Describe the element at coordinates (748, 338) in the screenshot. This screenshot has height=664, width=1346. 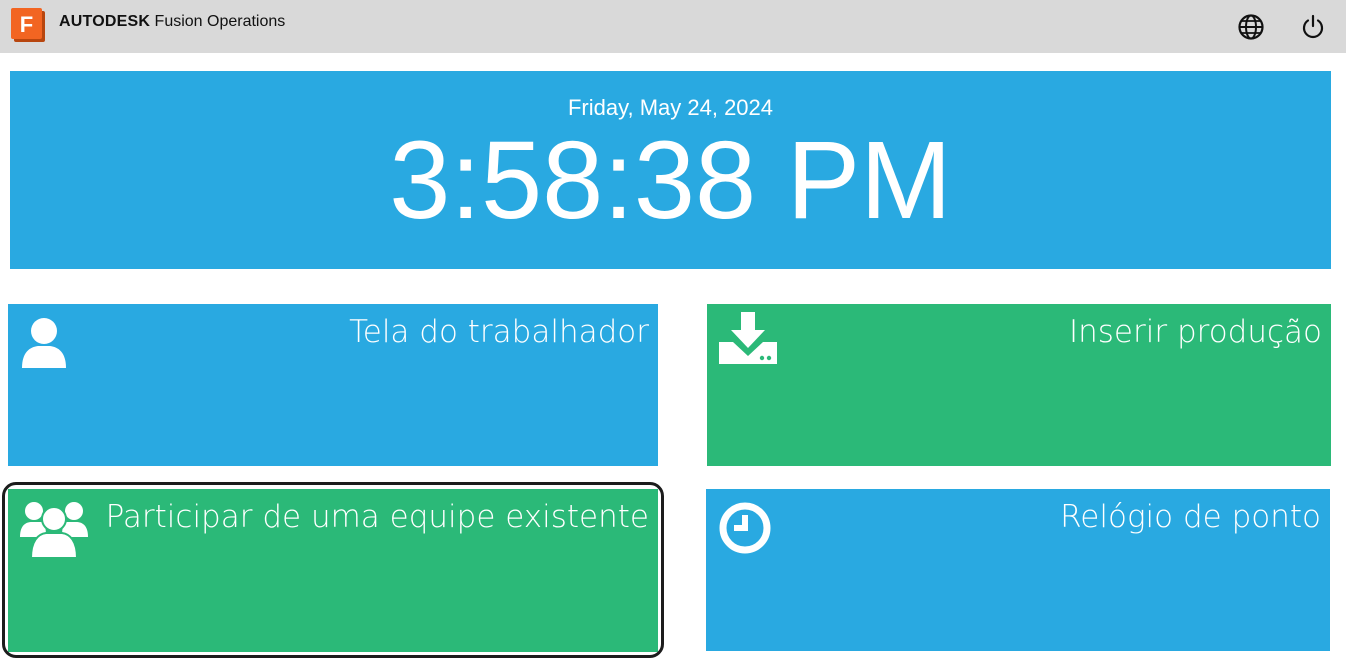
I see `download-tray-icon` at that location.